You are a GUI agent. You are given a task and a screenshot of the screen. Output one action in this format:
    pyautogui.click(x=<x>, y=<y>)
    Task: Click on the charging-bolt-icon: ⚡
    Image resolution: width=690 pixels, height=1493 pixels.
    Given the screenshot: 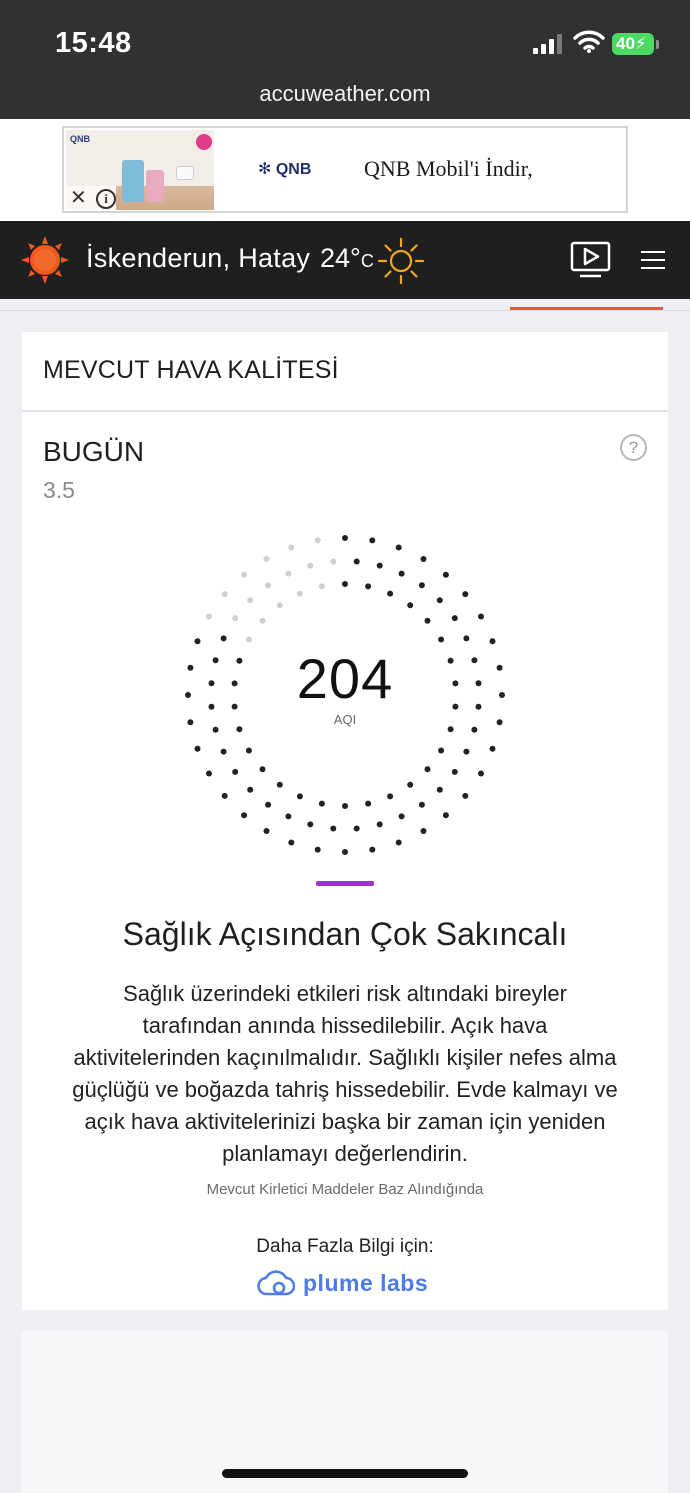 What is the action you would take?
    pyautogui.click(x=640, y=43)
    